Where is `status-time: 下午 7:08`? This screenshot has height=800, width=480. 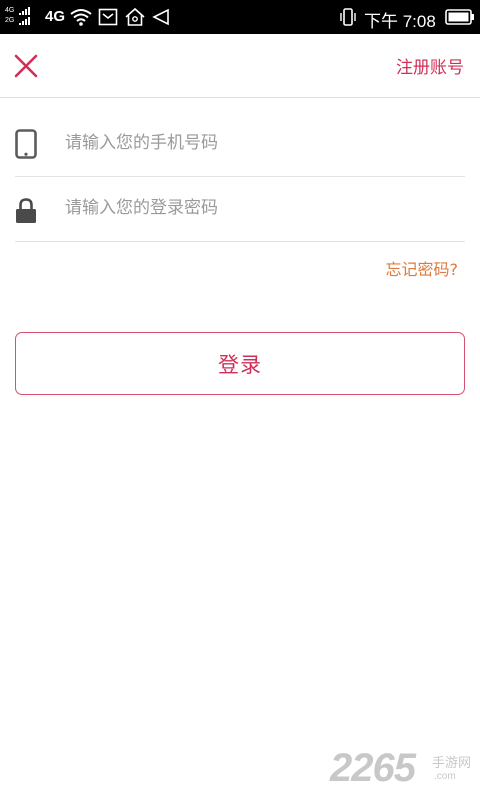
status-time: 下午 7:08 is located at coordinates (400, 21).